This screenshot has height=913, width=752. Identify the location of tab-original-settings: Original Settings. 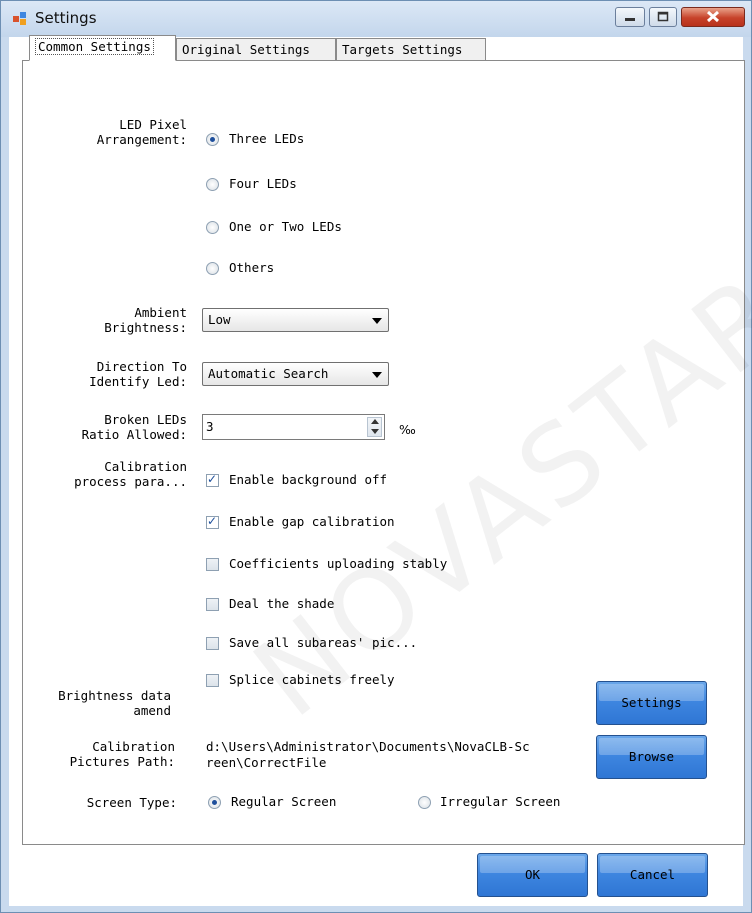
(256, 50).